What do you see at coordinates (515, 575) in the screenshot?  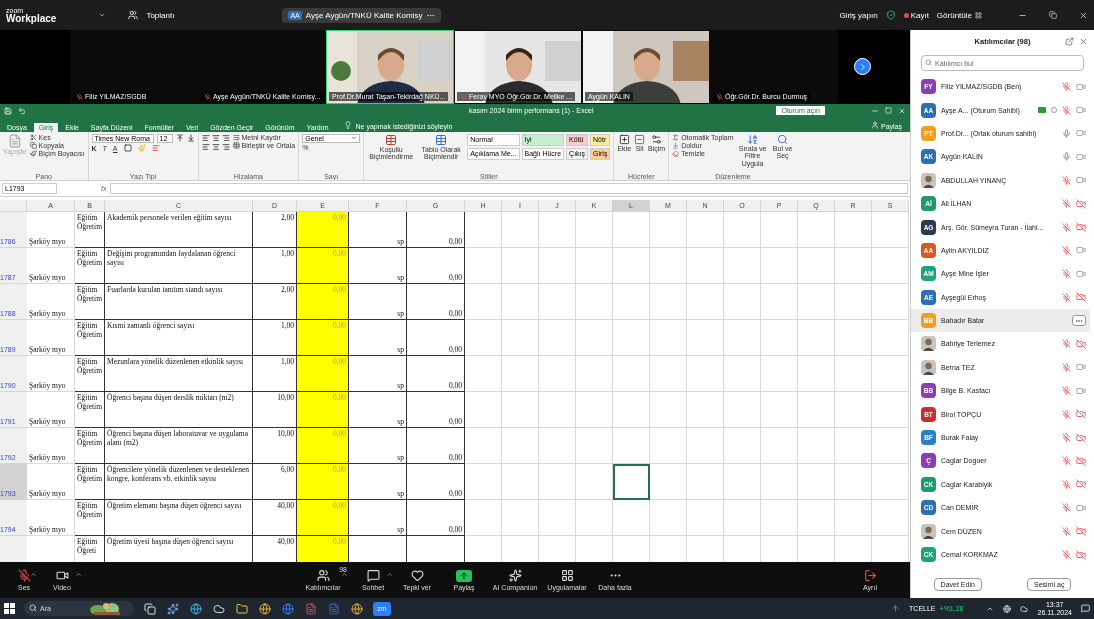 I see `sparkle-icon` at bounding box center [515, 575].